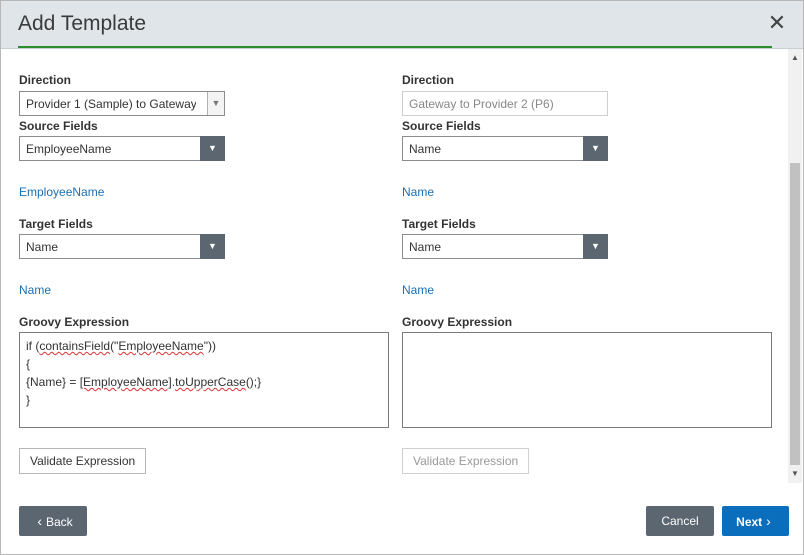 Image resolution: width=804 pixels, height=555 pixels. What do you see at coordinates (795, 314) in the screenshot?
I see `scrollbar-thumb` at bounding box center [795, 314].